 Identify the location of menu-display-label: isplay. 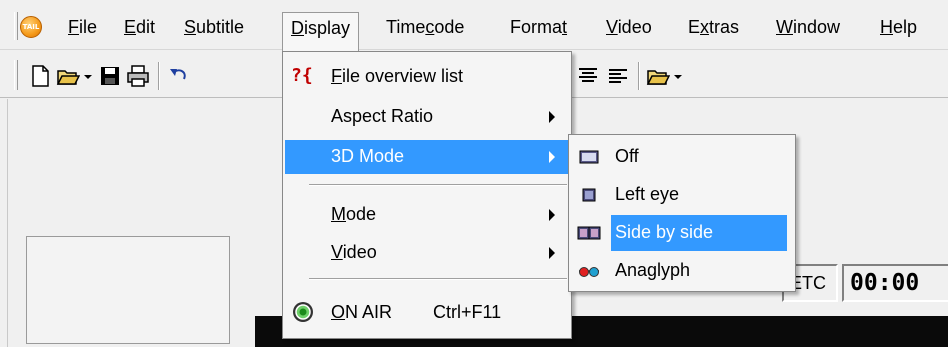
(327, 28).